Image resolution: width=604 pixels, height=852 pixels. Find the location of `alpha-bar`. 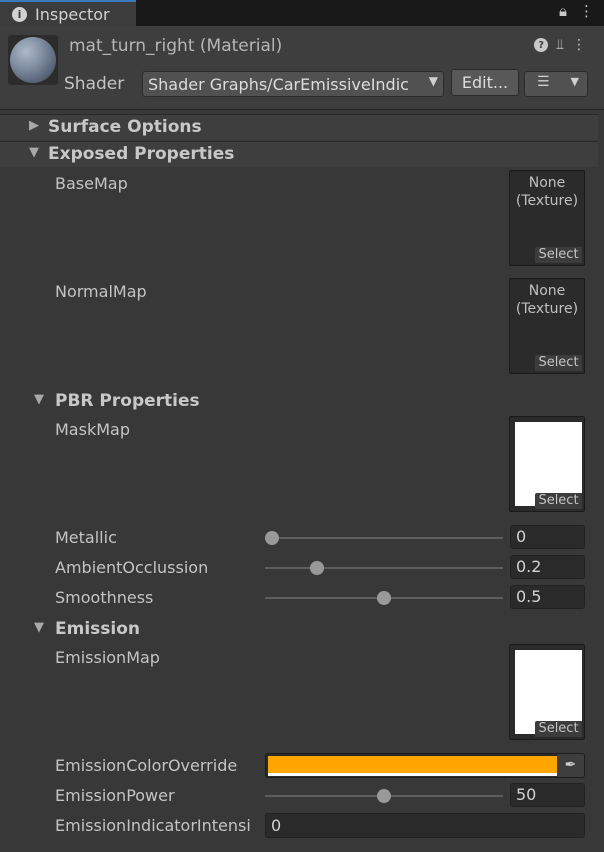

alpha-bar is located at coordinates (412, 774).